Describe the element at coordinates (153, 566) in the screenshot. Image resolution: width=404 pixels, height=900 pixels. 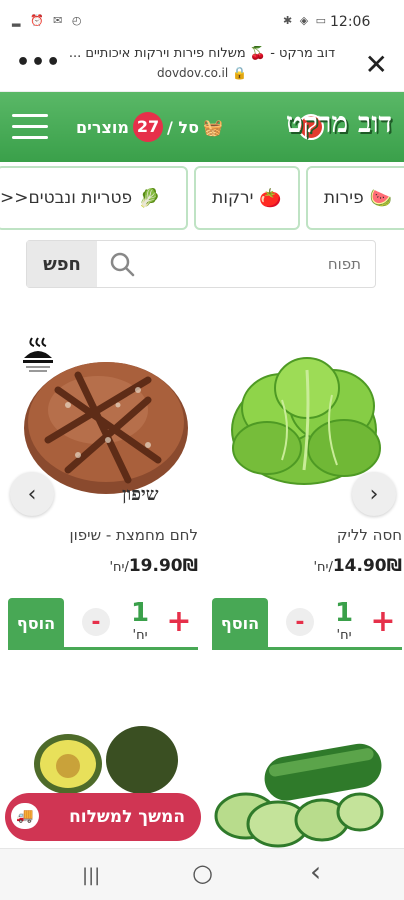
I see `product-price: 19.90₪/יח'` at that location.